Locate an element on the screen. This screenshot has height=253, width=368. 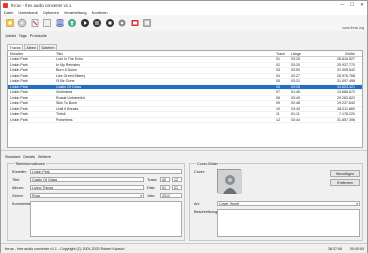
tab-tags: Tags is located at coordinates (23, 36).